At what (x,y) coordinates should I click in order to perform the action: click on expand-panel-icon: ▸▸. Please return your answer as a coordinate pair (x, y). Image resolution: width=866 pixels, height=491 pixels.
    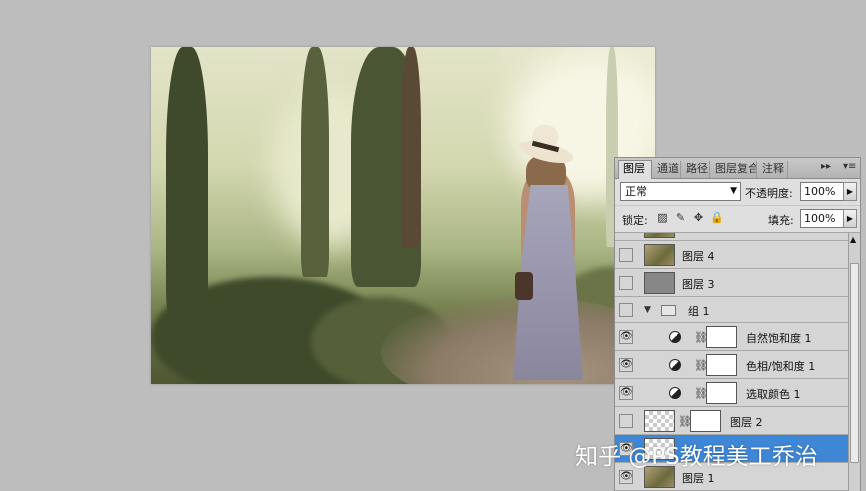
    Looking at the image, I should click on (826, 166).